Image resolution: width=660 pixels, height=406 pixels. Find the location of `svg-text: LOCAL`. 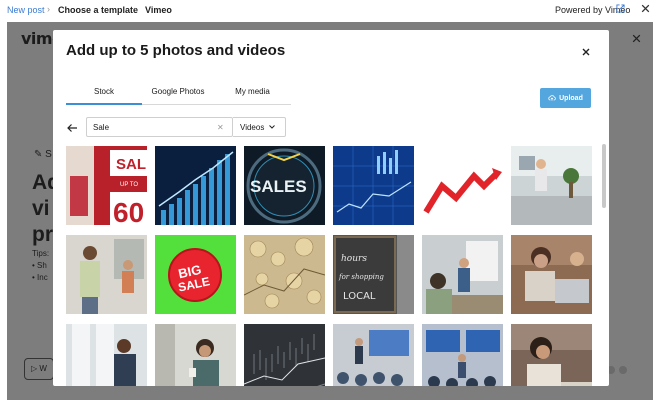

svg-text: LOCAL is located at coordinates (359, 296).